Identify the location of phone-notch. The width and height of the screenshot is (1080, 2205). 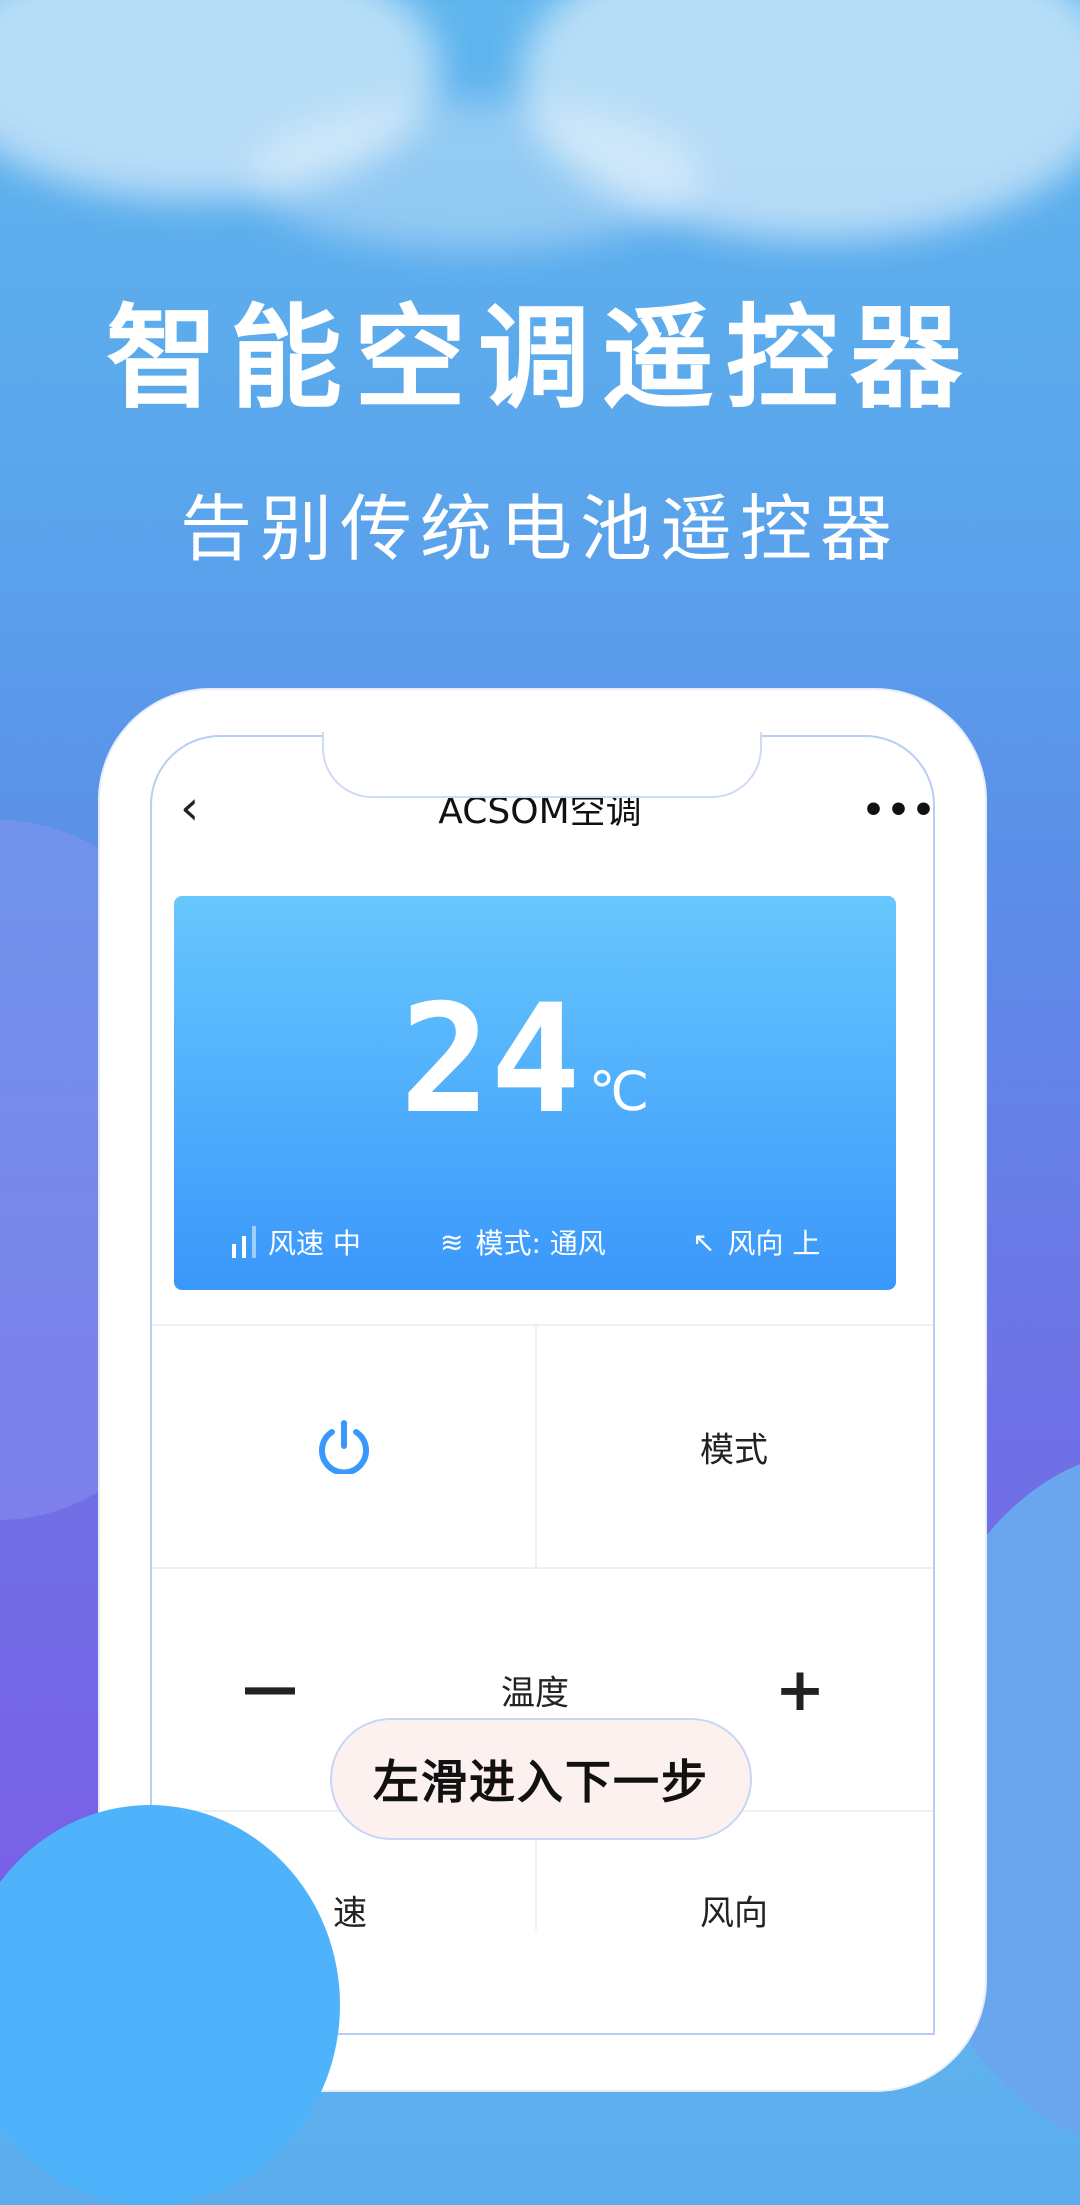
(542, 765).